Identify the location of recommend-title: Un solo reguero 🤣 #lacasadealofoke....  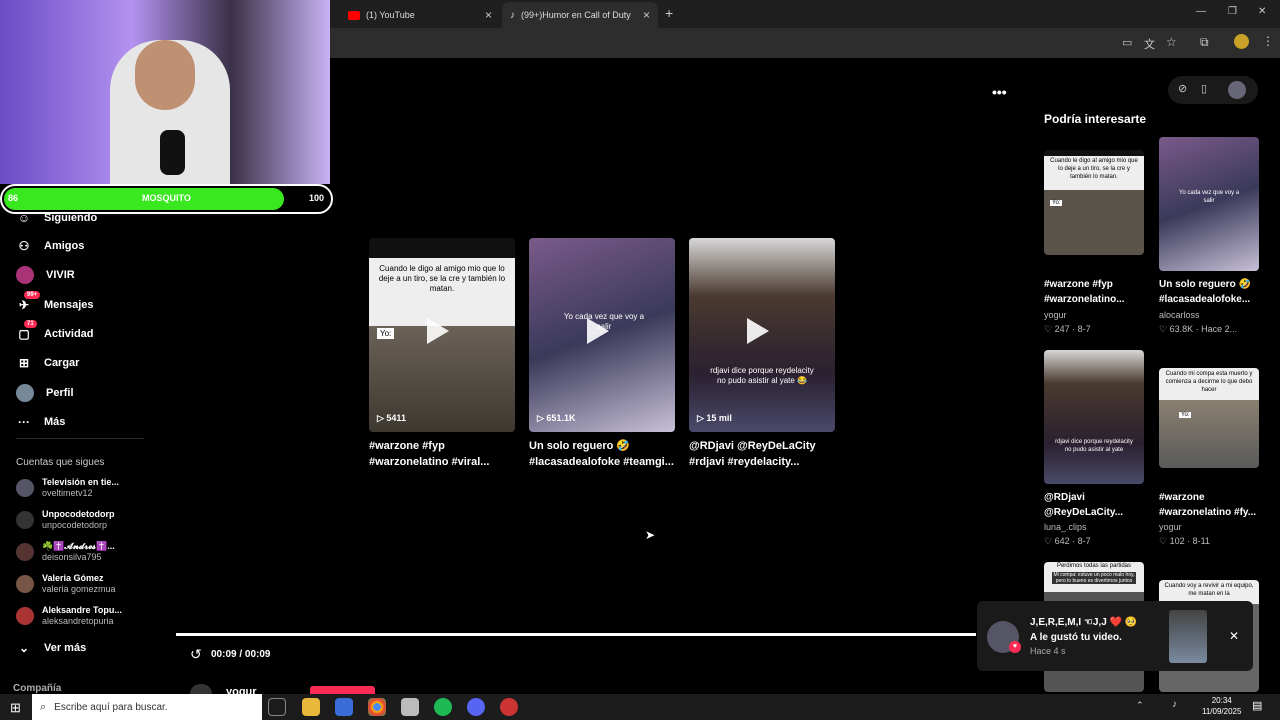
(1214, 292).